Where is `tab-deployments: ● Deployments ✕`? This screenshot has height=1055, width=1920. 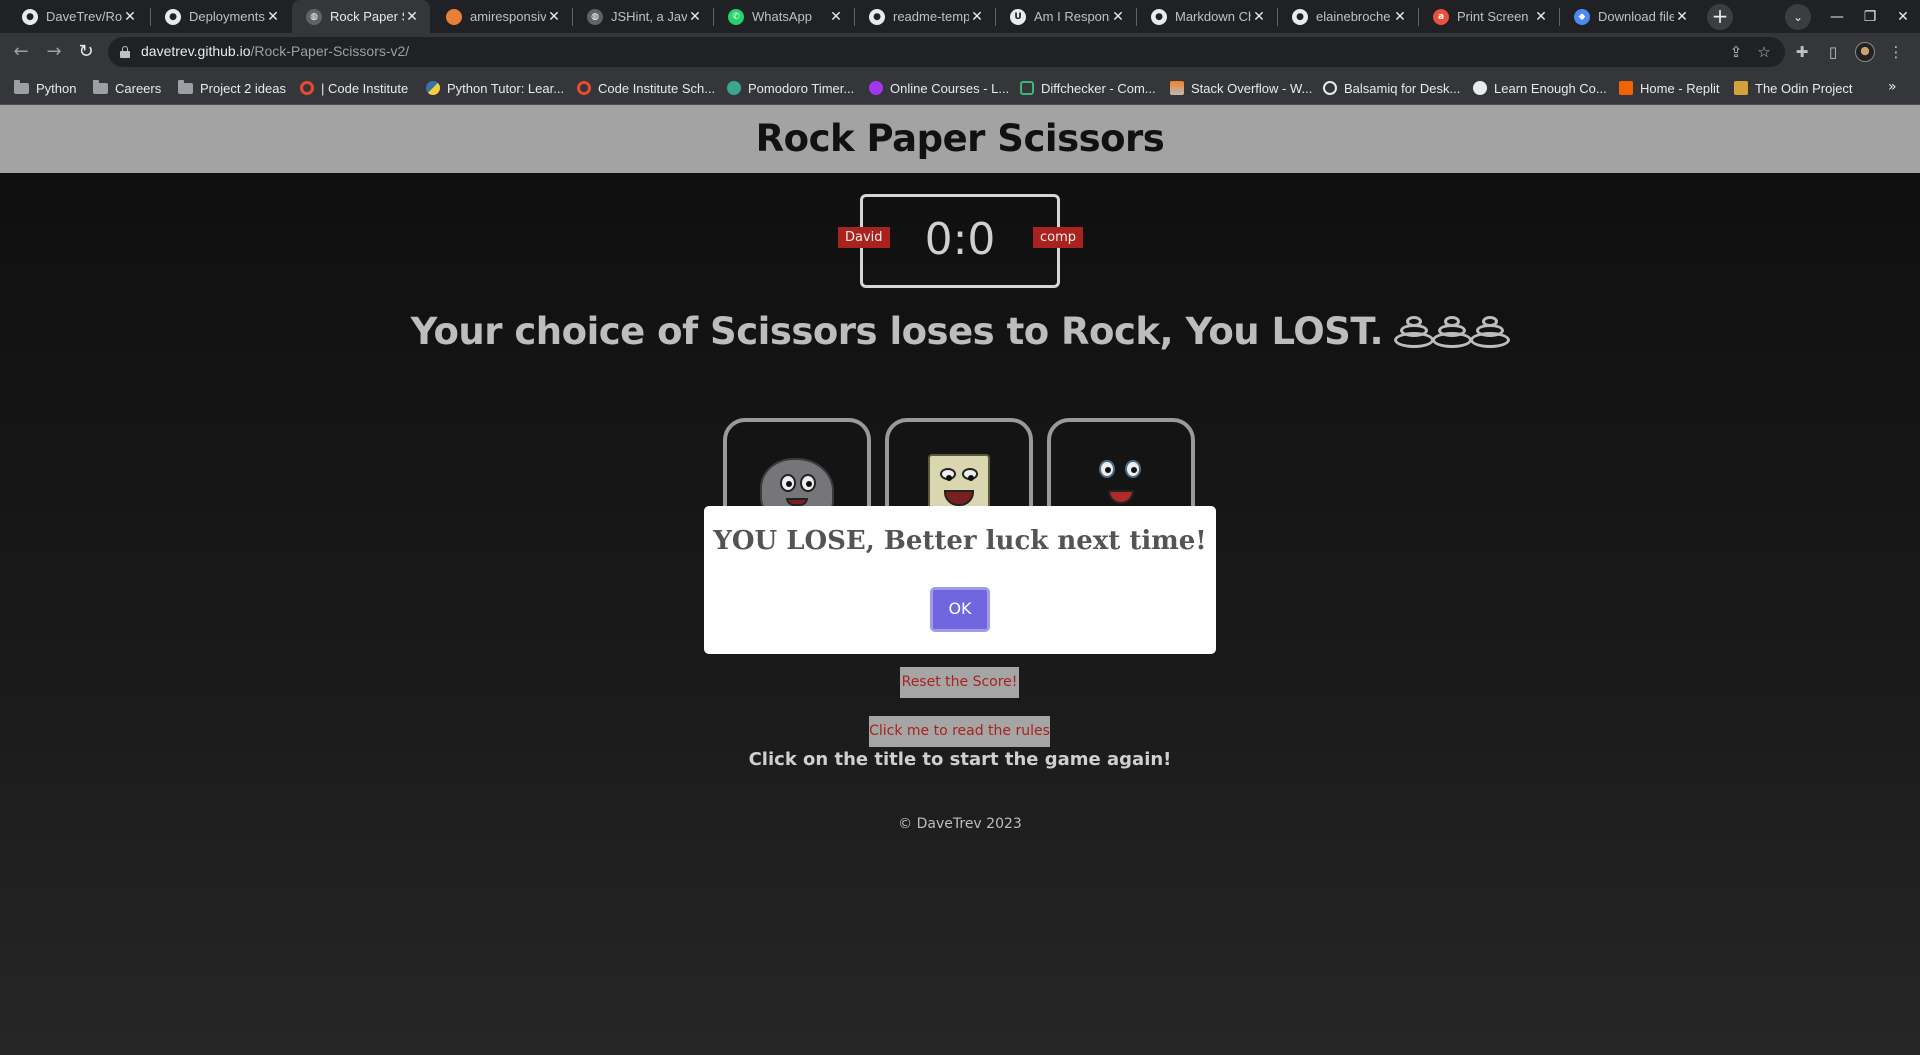
tab-deployments: ● Deployments ✕ is located at coordinates (221, 16).